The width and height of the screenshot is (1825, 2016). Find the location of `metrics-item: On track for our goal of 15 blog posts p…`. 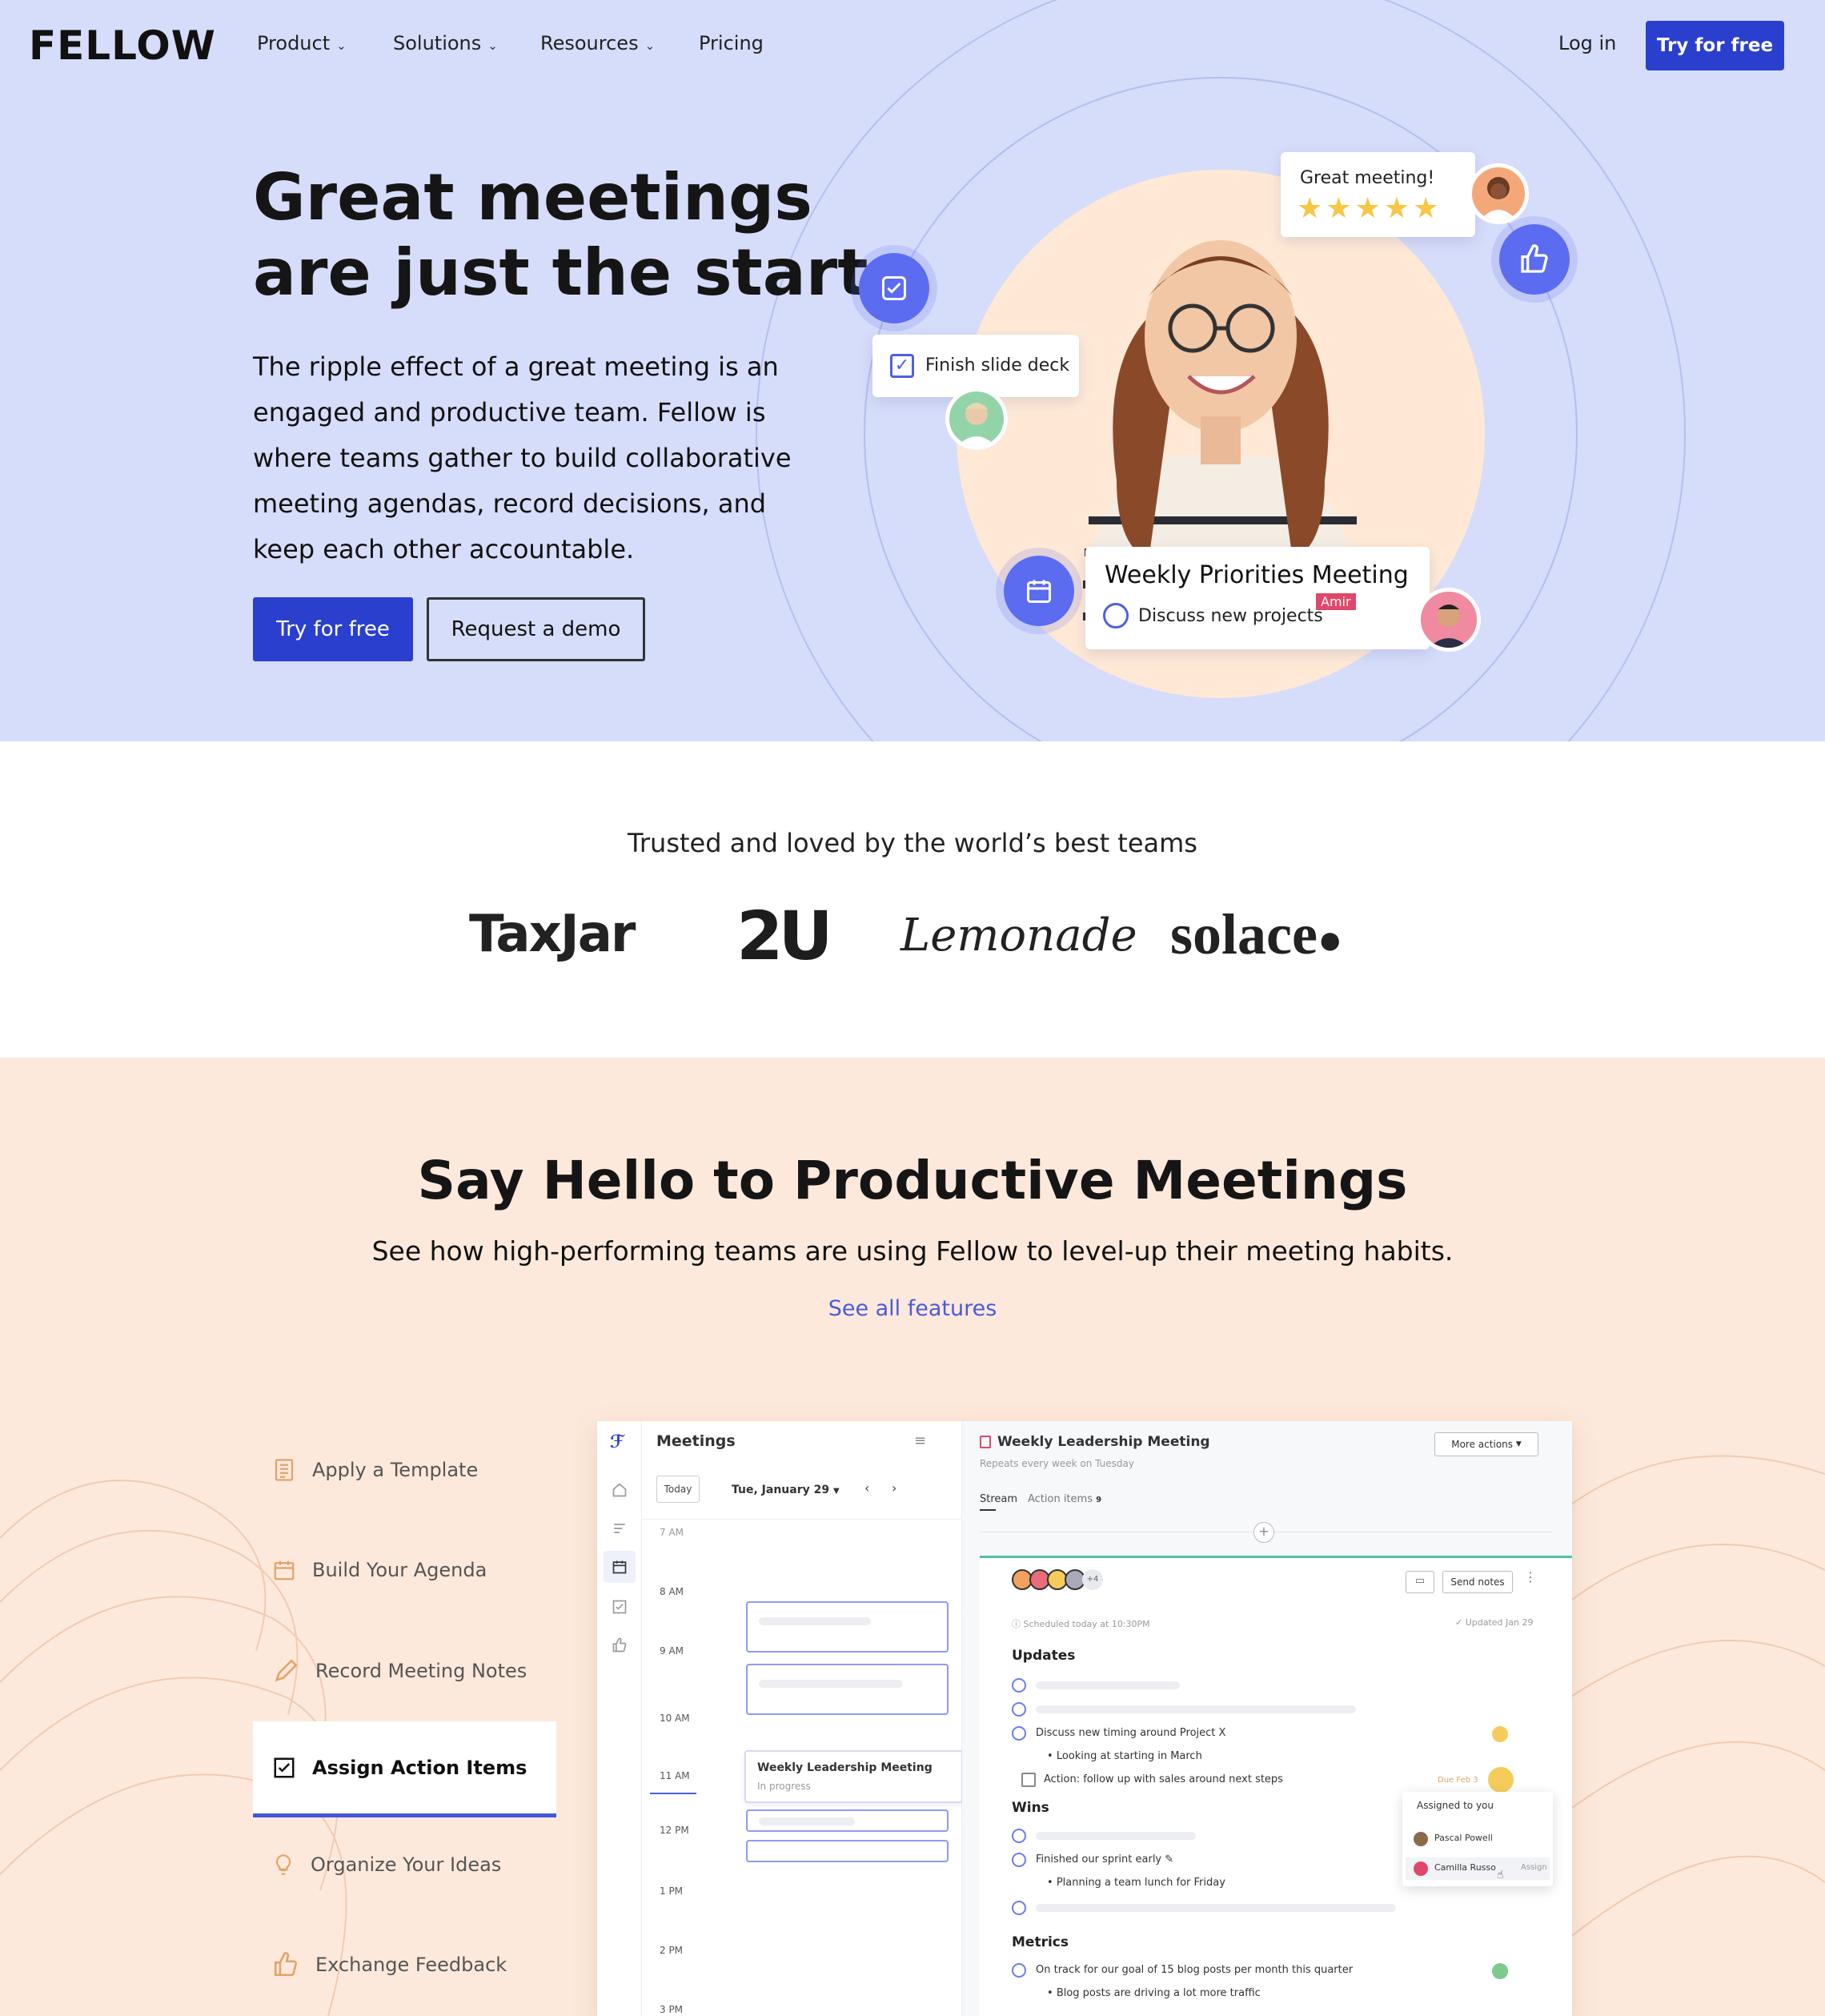

metrics-item: On track for our goal of 15 blog posts p… is located at coordinates (1195, 1970).